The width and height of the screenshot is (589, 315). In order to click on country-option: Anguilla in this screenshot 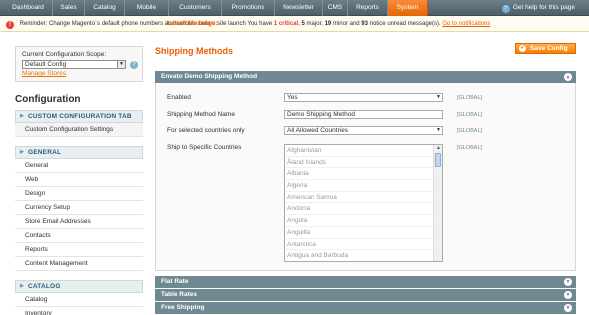, I will do `click(363, 233)`.